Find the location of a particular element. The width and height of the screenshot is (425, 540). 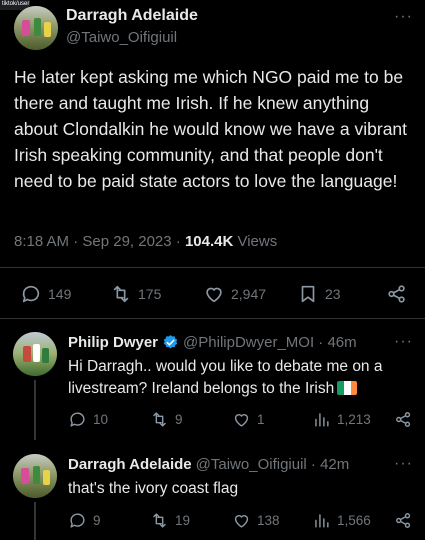

reply-button: 149 is located at coordinates (45, 294).